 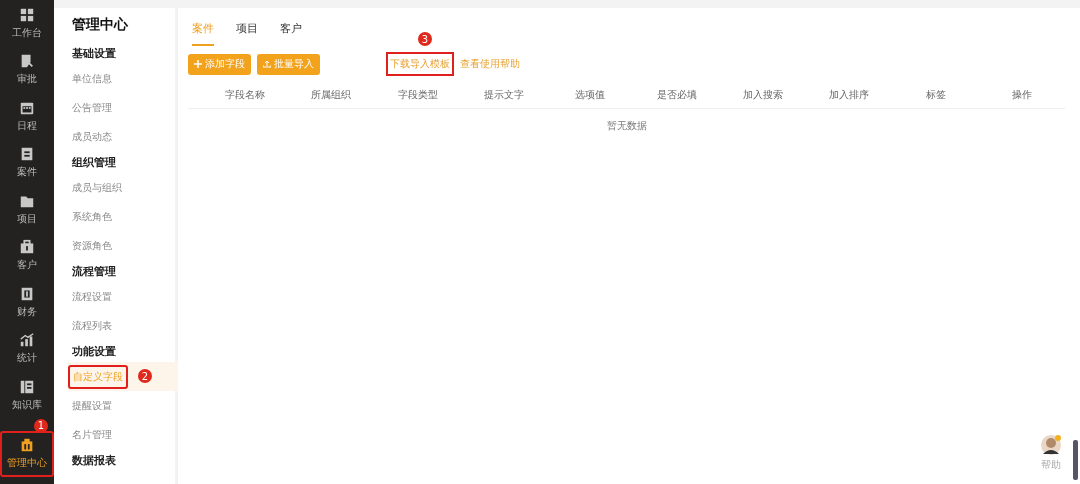 I want to click on nav-item: 审批, so click(x=27, y=69).